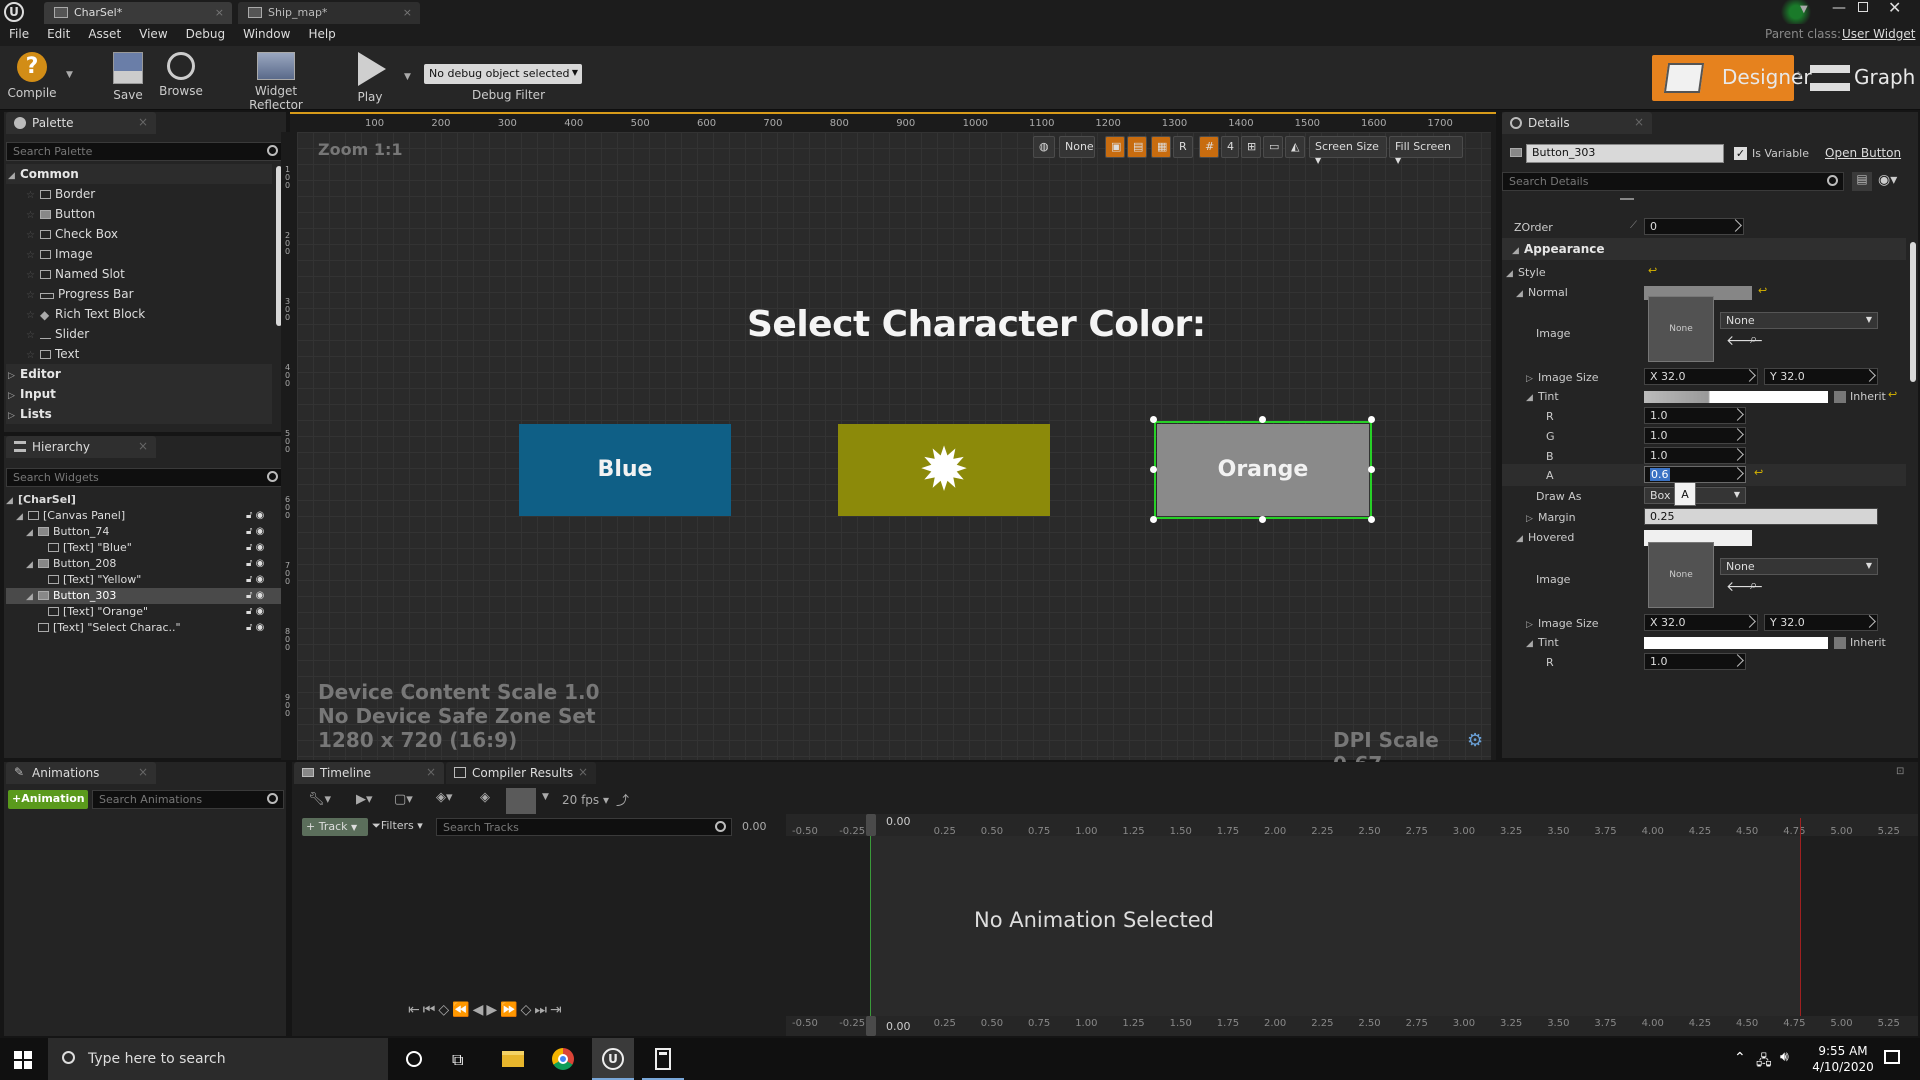 The height and width of the screenshot is (1080, 1920). I want to click on orange-widget-button: Orange, so click(1263, 470).